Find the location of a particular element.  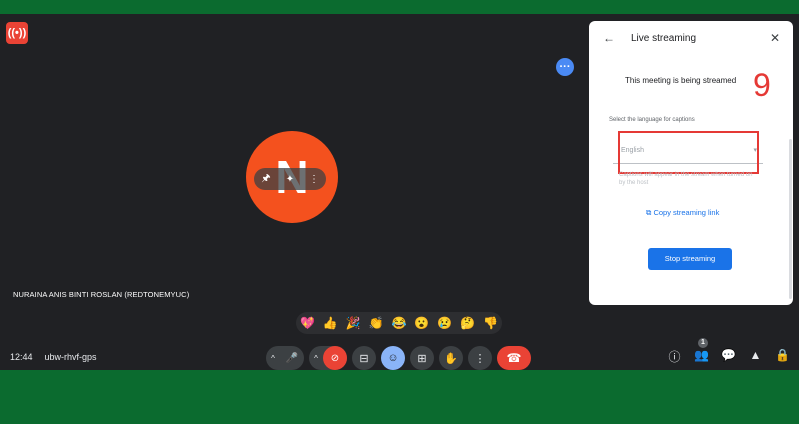

raise-hand-icon: ✋ is located at coordinates (451, 358).